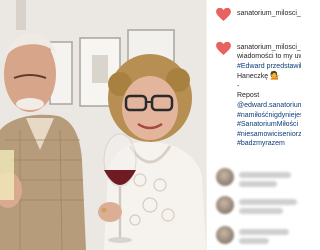  Describe the element at coordinates (238, 86) in the screenshot. I see `caption-line: -` at that location.